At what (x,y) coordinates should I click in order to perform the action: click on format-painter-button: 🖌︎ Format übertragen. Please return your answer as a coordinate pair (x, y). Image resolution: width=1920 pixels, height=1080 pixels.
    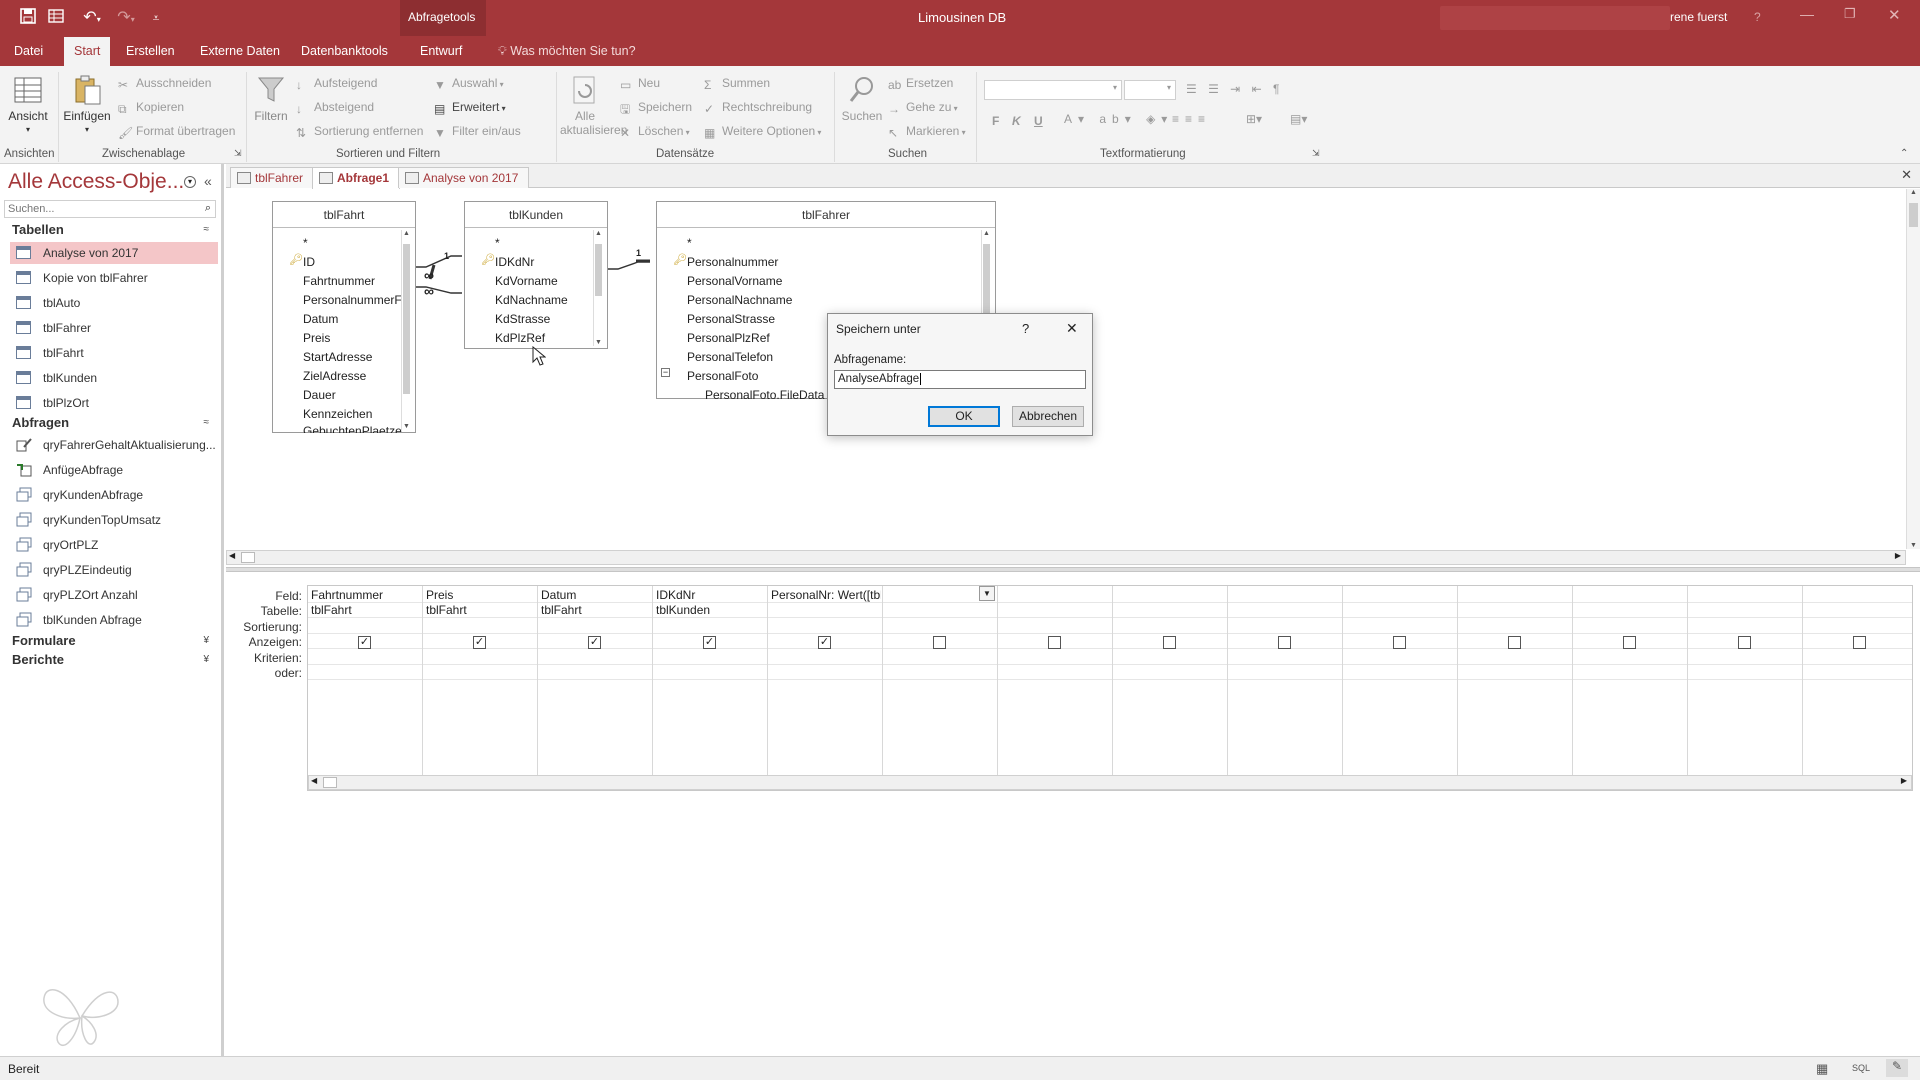
    Looking at the image, I should click on (176, 132).